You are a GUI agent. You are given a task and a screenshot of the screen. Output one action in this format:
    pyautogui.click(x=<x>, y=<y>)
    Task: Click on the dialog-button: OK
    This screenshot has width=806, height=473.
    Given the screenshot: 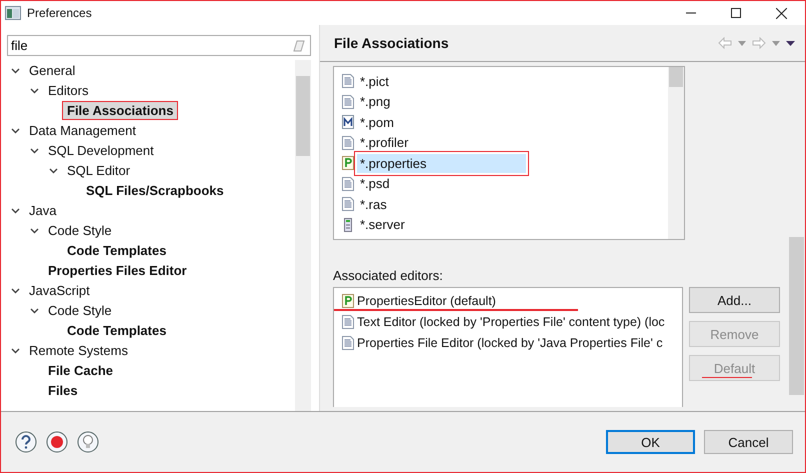 What is the action you would take?
    pyautogui.click(x=650, y=442)
    